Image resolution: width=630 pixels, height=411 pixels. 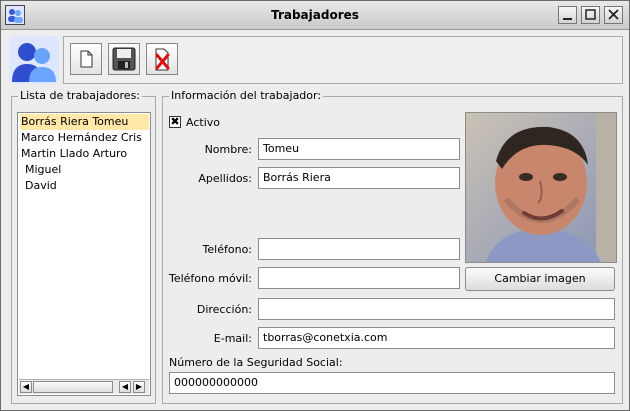 What do you see at coordinates (227, 249) in the screenshot?
I see `telefono-label: Teléfono:` at bounding box center [227, 249].